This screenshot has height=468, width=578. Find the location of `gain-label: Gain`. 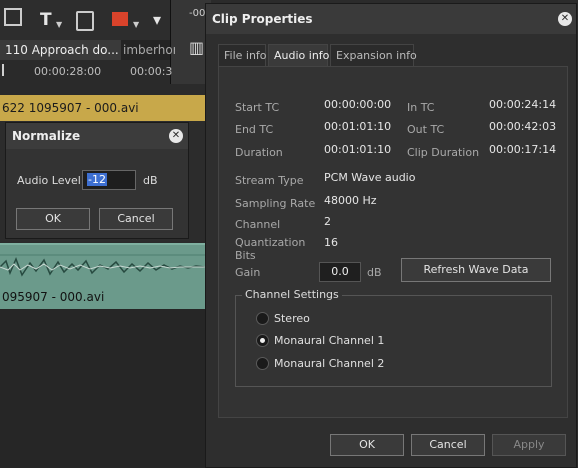

gain-label: Gain is located at coordinates (248, 272).